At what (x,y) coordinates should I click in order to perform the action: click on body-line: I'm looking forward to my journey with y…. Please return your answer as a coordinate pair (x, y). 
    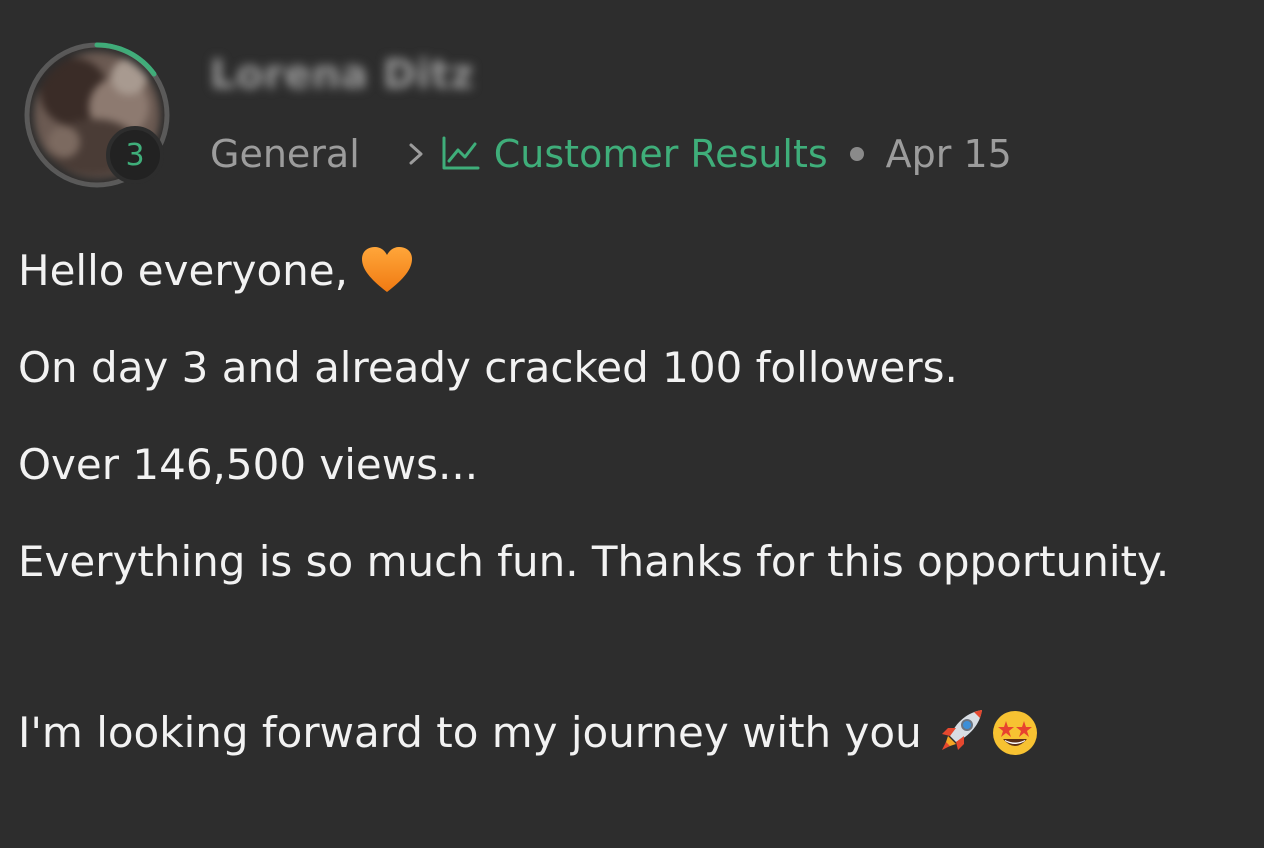
    Looking at the image, I should click on (529, 732).